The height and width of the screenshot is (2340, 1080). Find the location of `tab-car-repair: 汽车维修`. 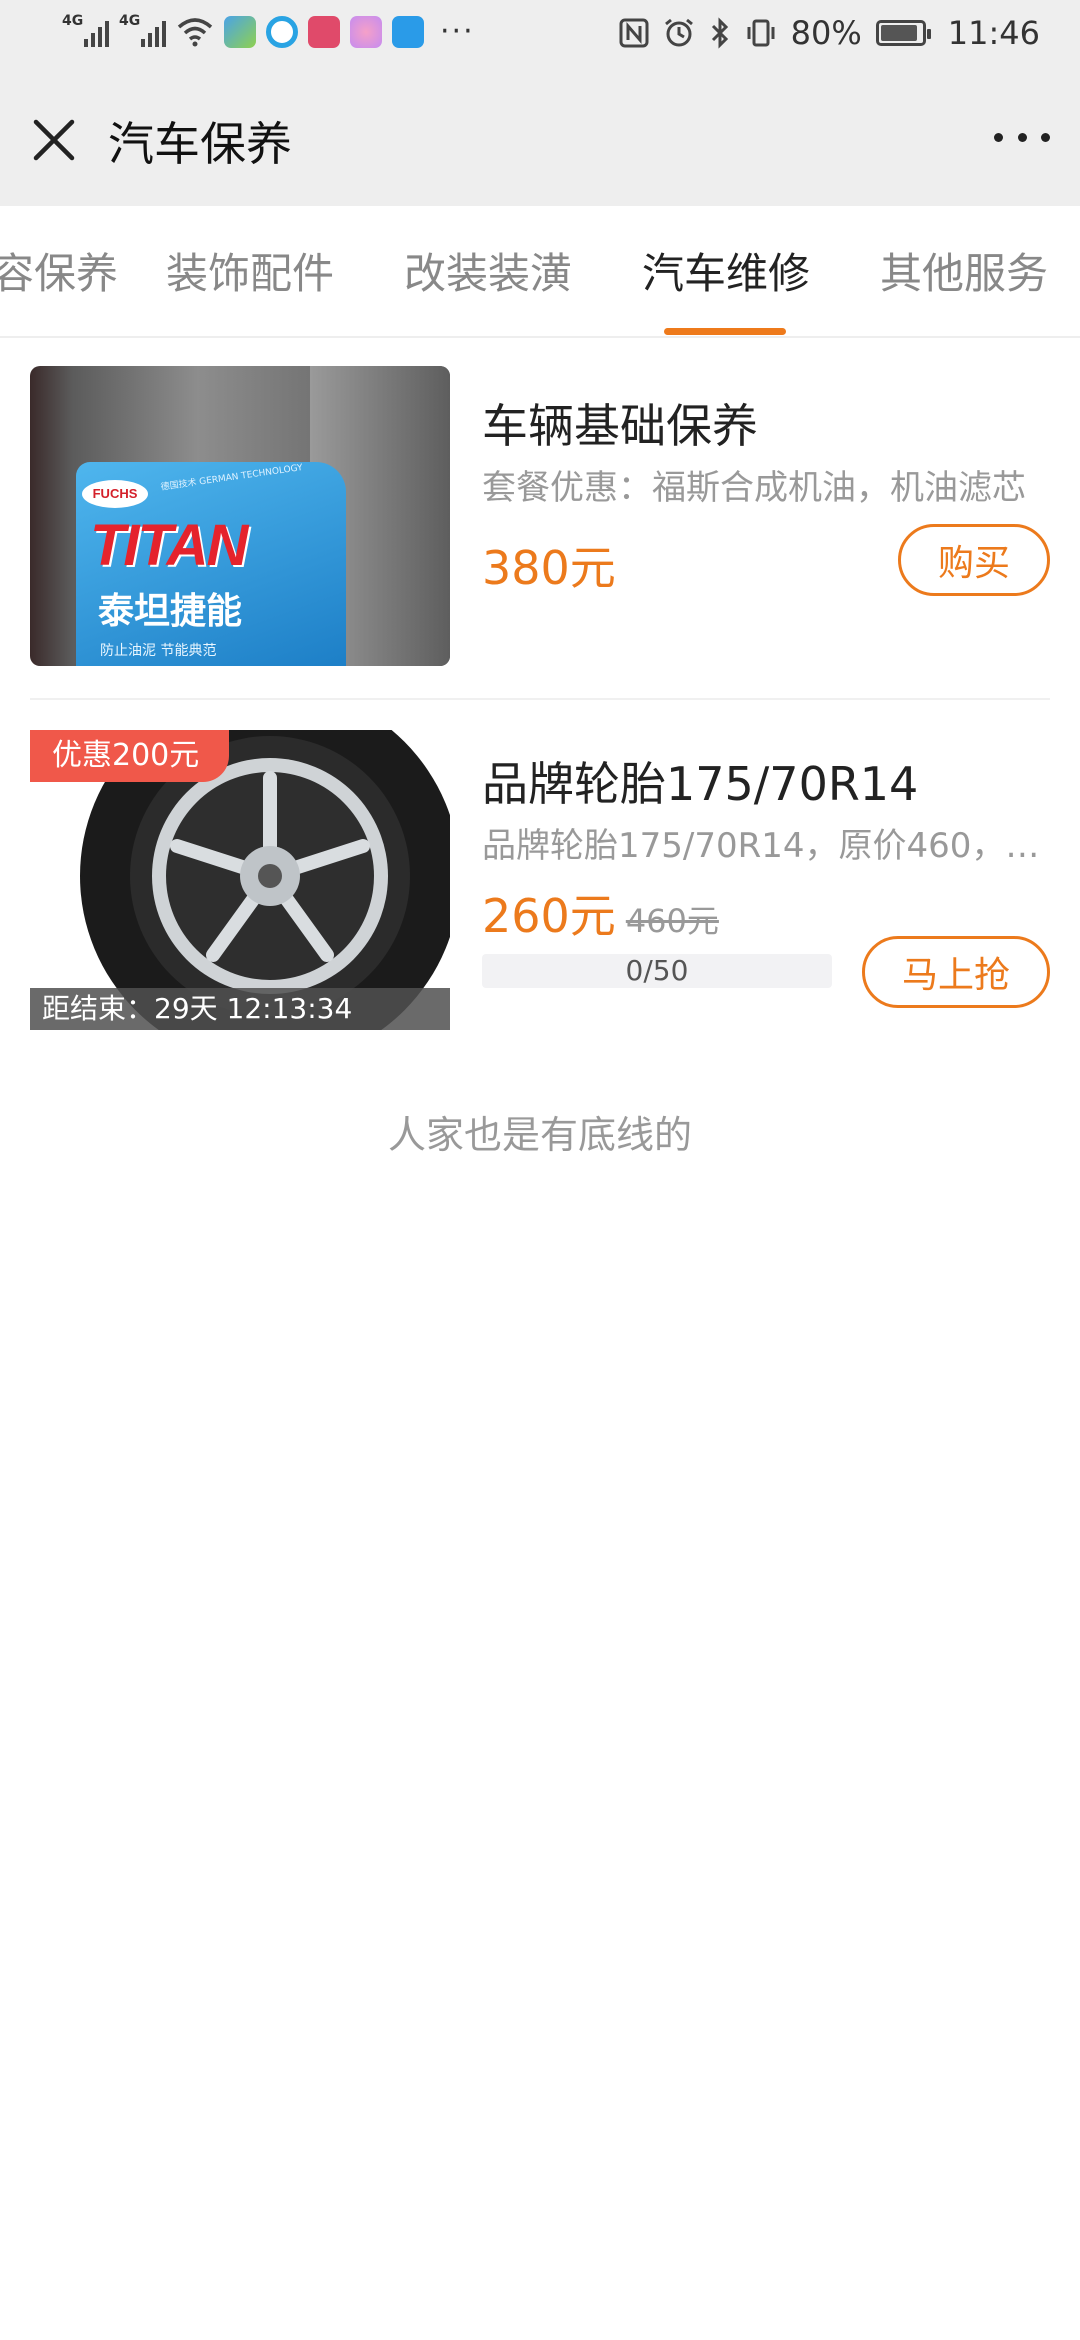

tab-car-repair: 汽车维修 is located at coordinates (726, 270).